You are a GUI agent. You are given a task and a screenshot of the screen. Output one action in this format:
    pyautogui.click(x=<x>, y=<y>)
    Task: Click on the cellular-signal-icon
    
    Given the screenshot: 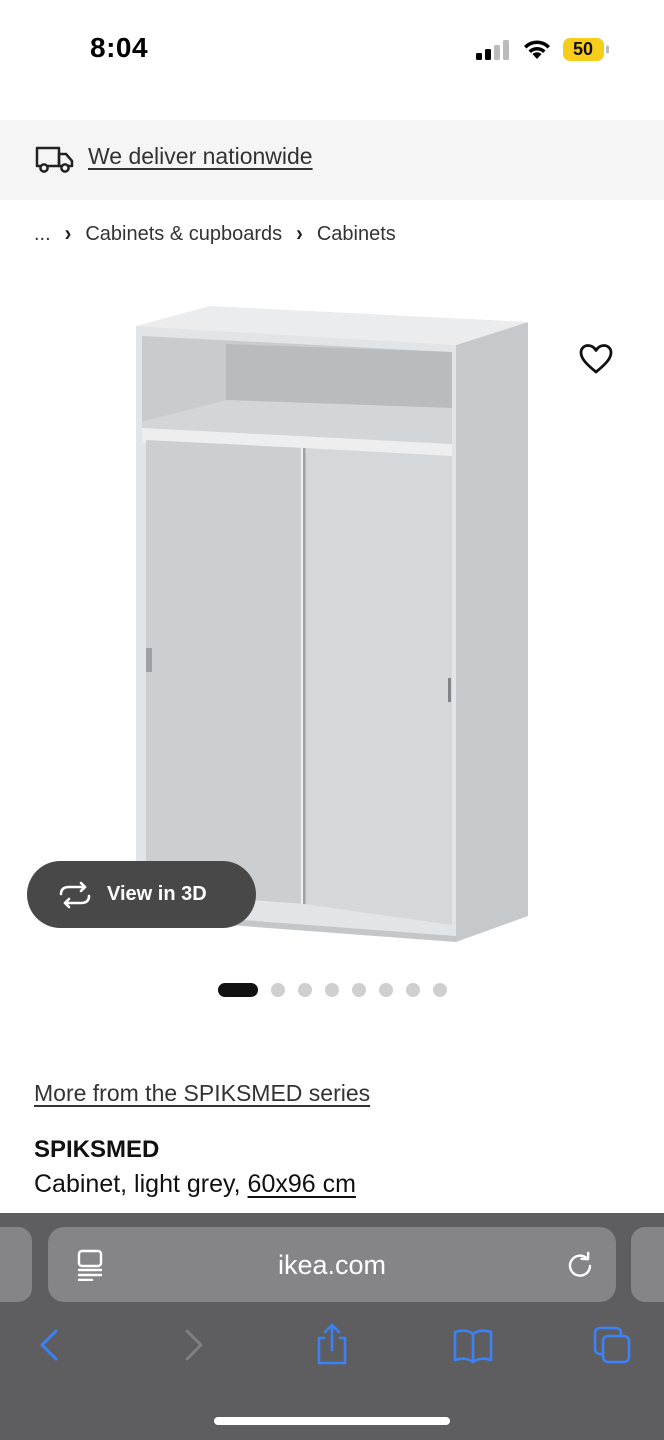 What is the action you would take?
    pyautogui.click(x=492, y=50)
    